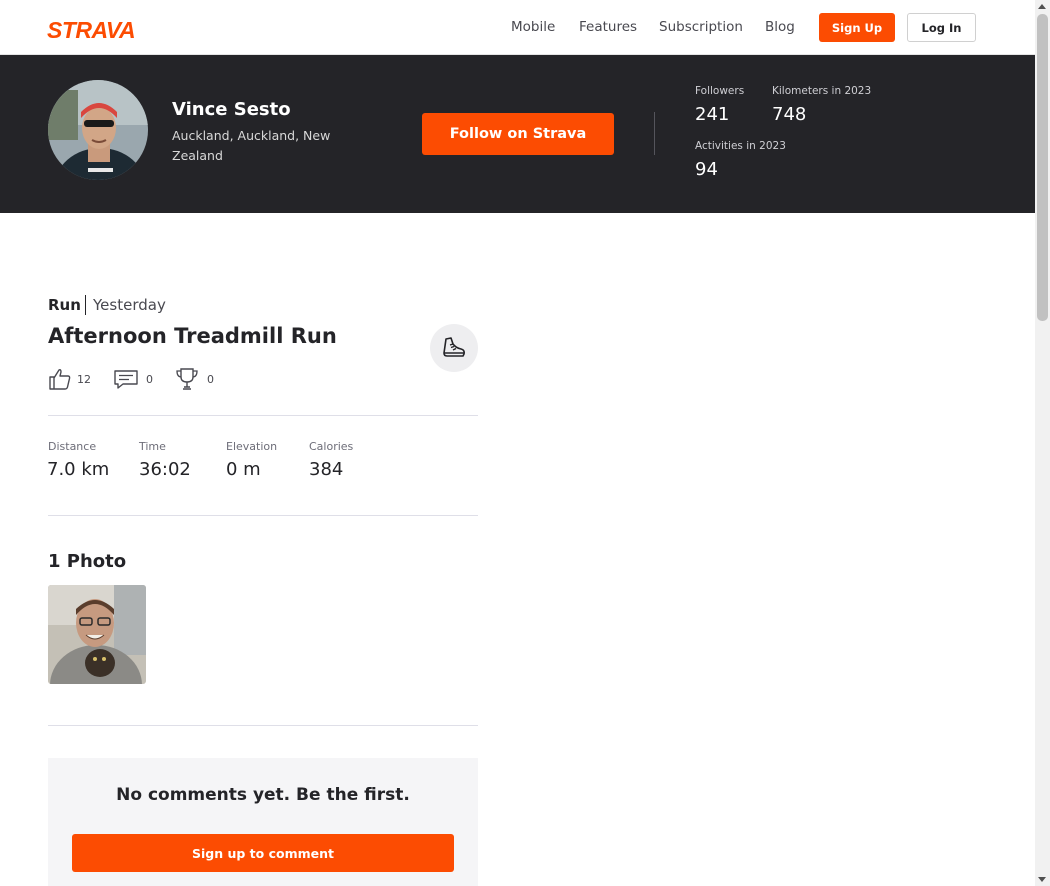 This screenshot has width=1050, height=886. Describe the element at coordinates (789, 114) in the screenshot. I see `stat-kilometers-value: 748` at that location.